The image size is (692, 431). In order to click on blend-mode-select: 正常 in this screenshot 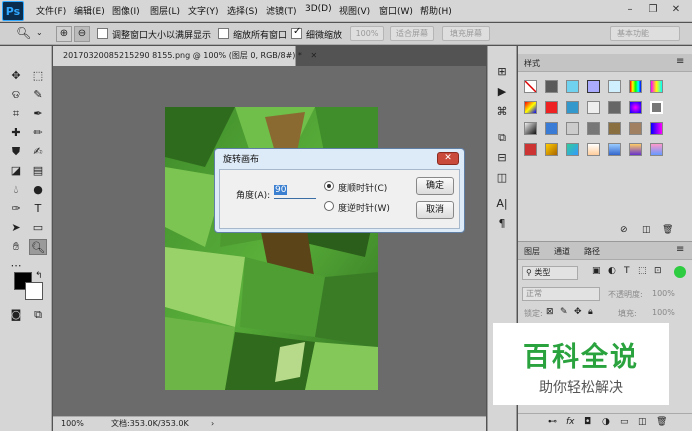, I will do `click(561, 294)`.